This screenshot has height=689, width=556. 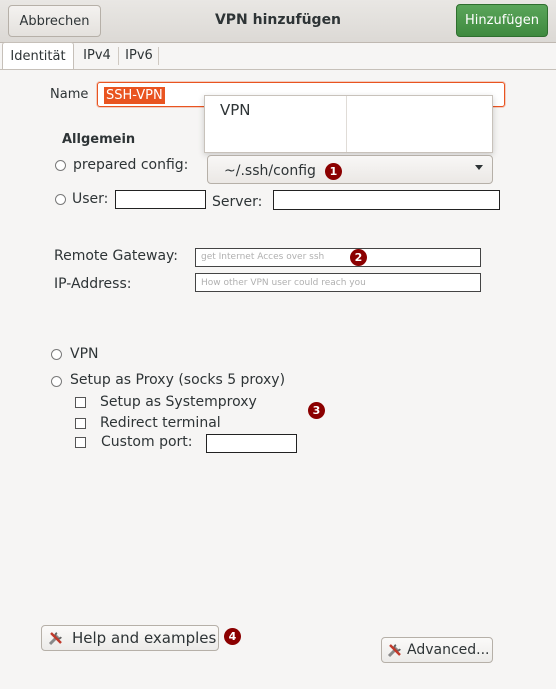 I want to click on help-button-label: Help and examples, so click(x=144, y=638).